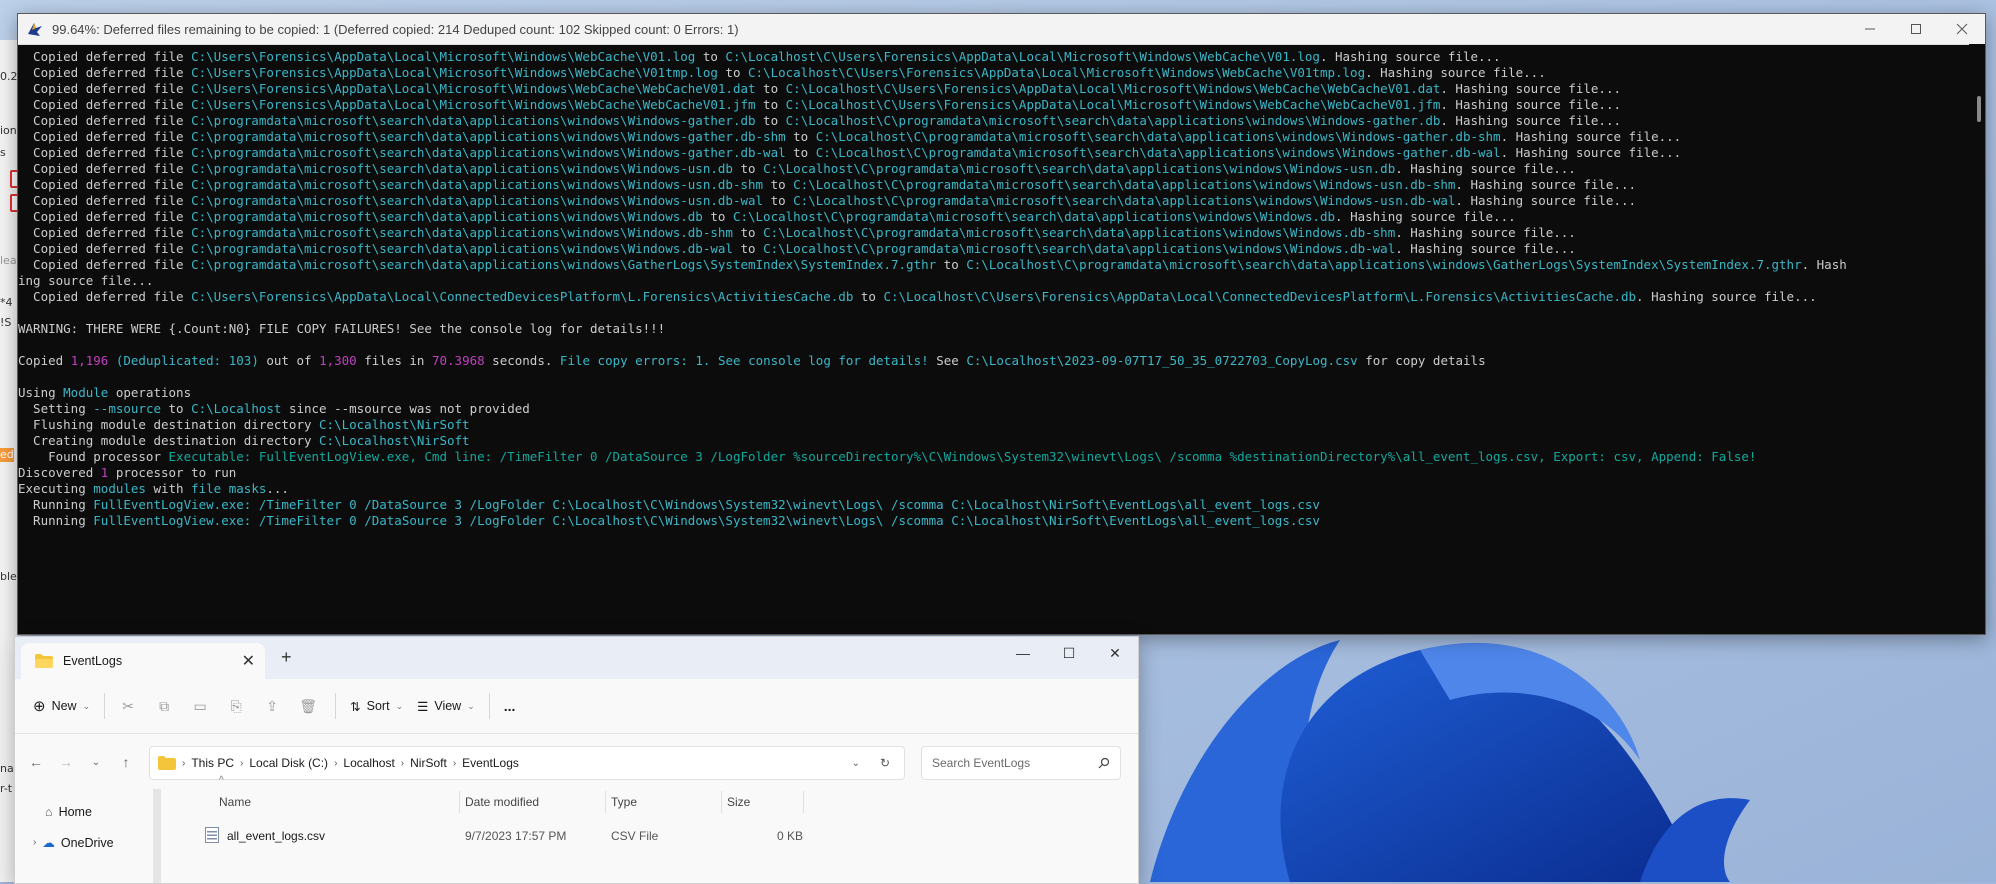 The height and width of the screenshot is (884, 1996). What do you see at coordinates (212, 763) in the screenshot?
I see `breadcrumb-this-pc: This PC` at bounding box center [212, 763].